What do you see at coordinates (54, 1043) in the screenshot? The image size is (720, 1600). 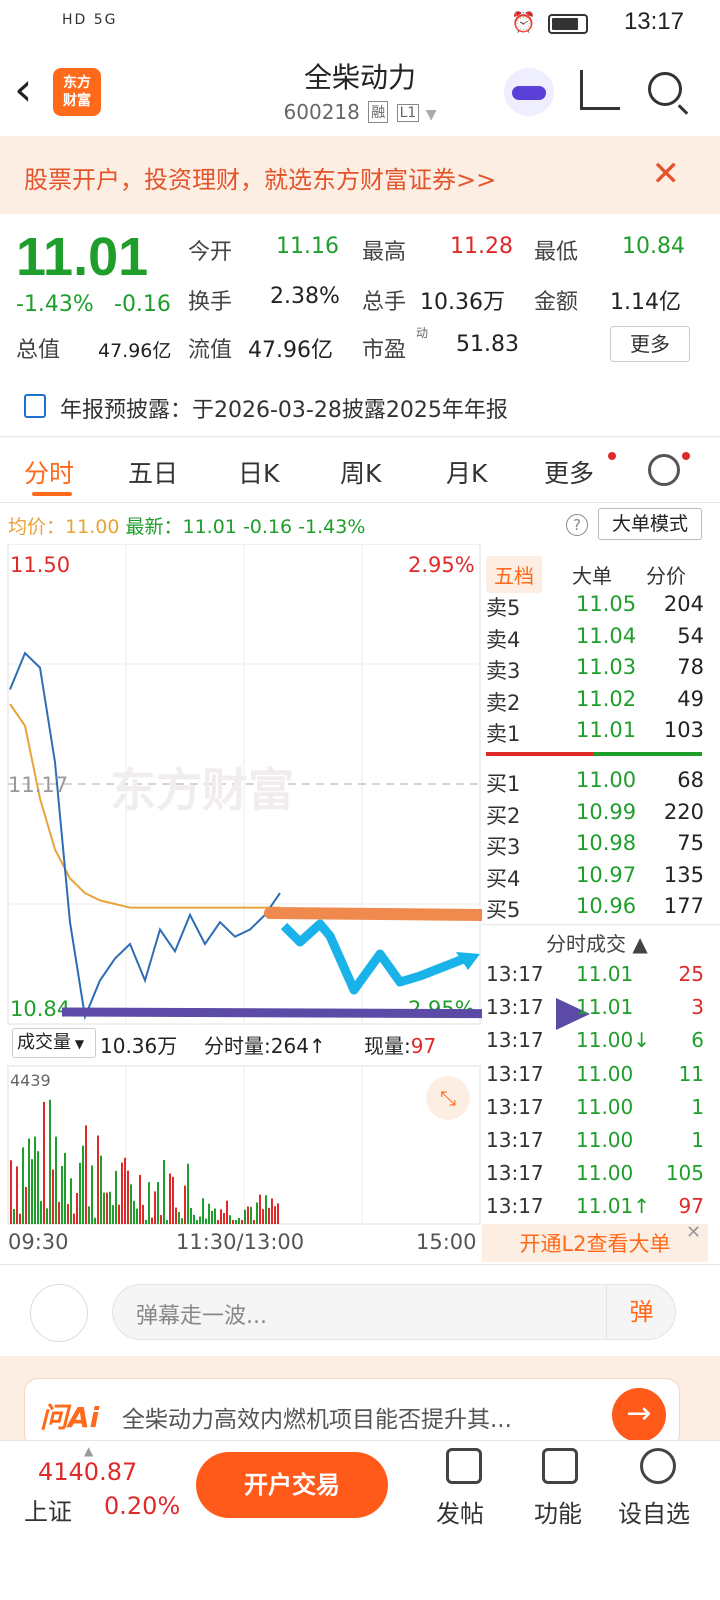 I see `indicator-dropdown: 成交量 ▼` at bounding box center [54, 1043].